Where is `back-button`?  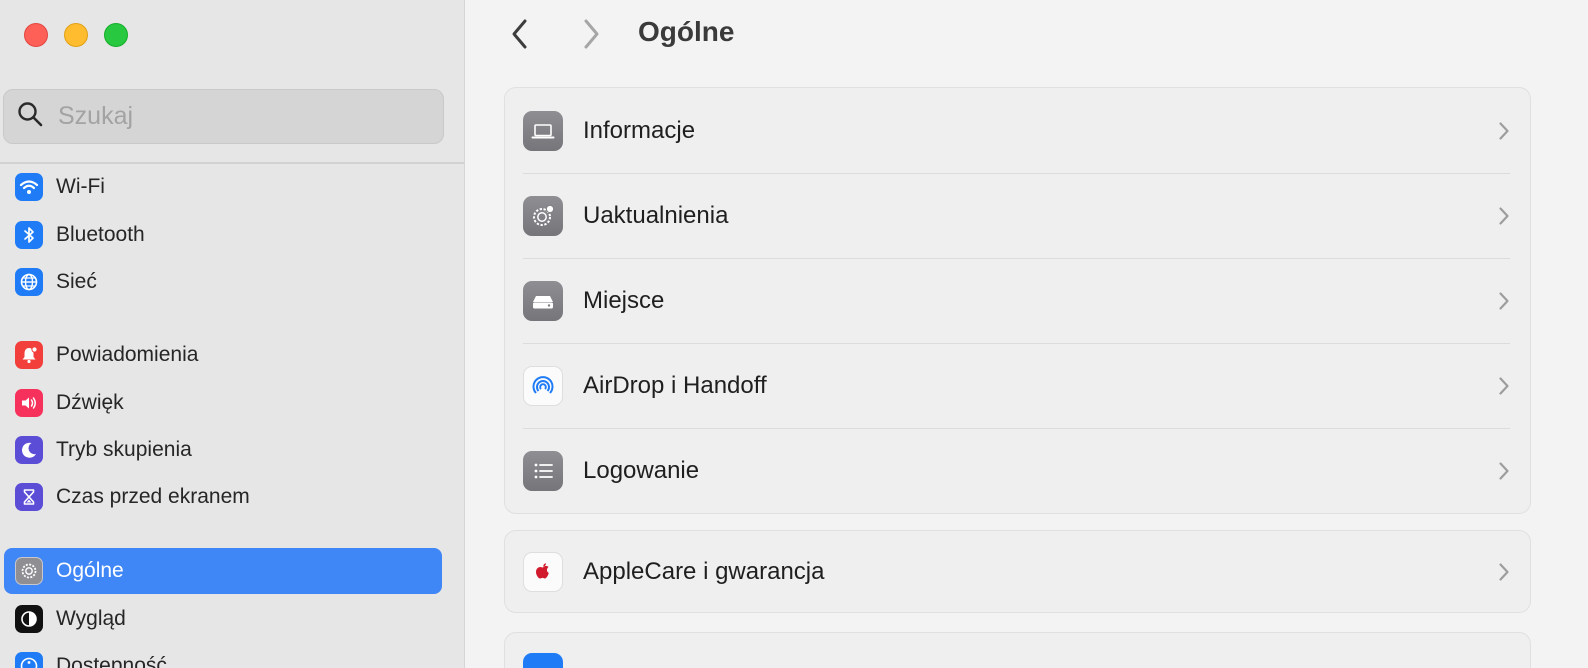 back-button is located at coordinates (520, 36).